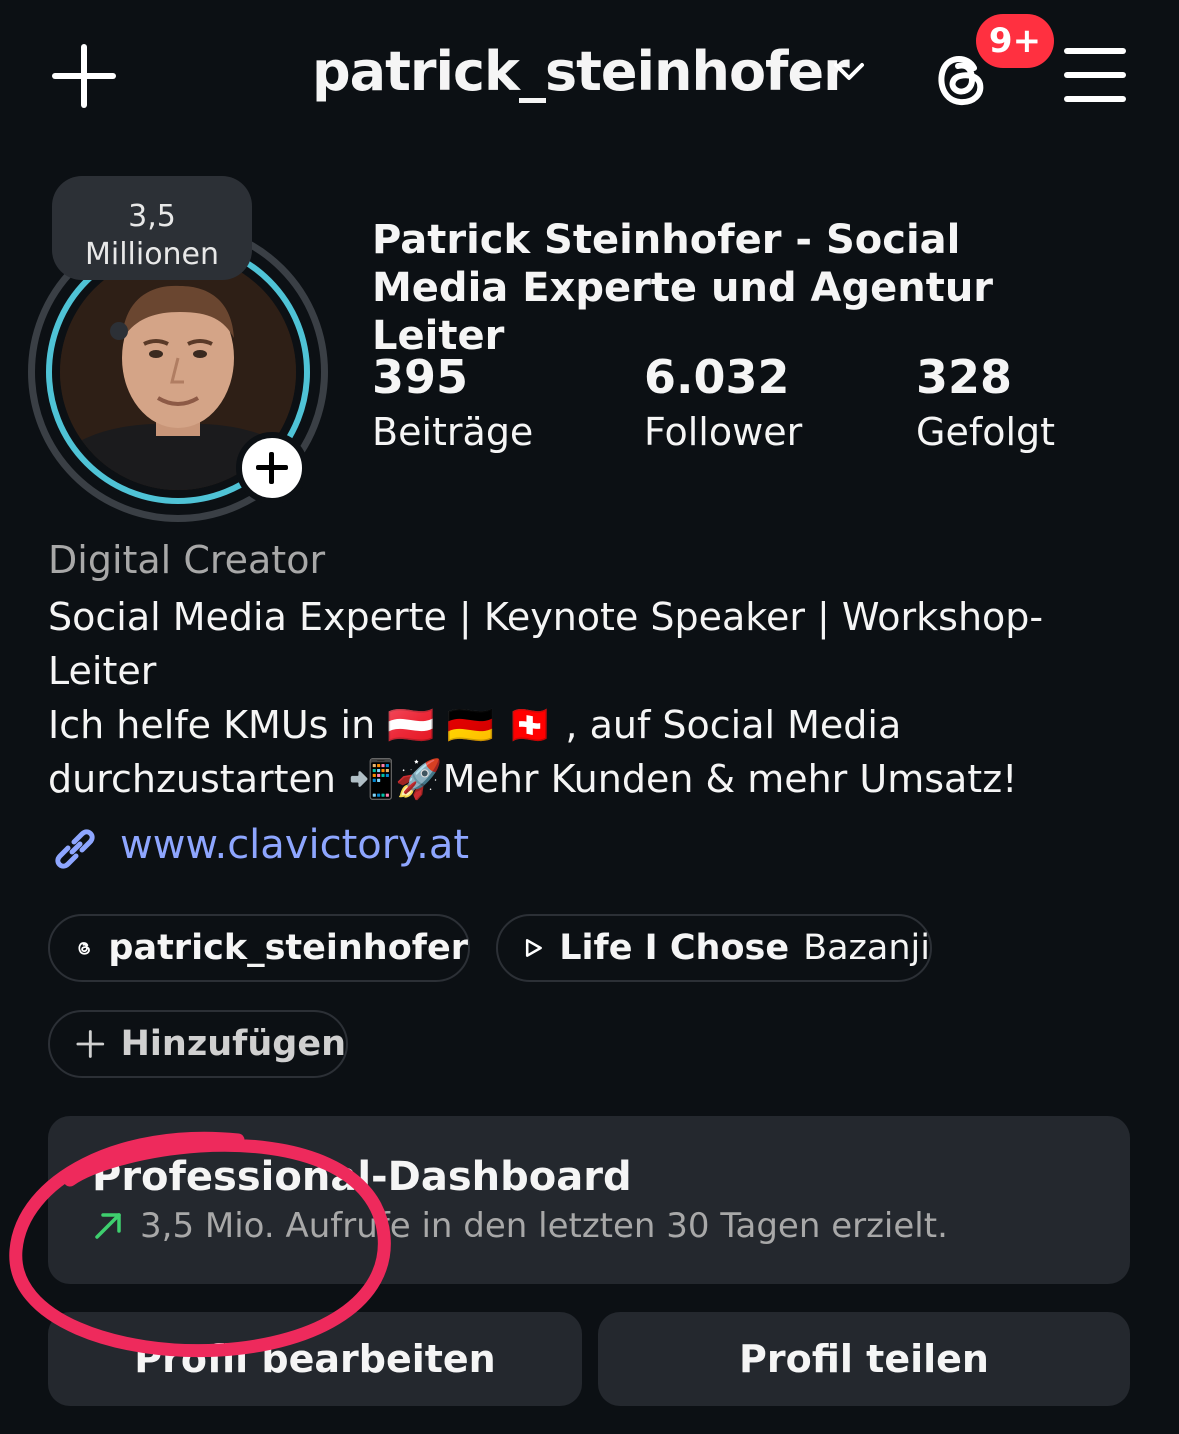 This screenshot has height=1434, width=1179. What do you see at coordinates (866, 948) in the screenshot?
I see `music-artist: Bazanji` at bounding box center [866, 948].